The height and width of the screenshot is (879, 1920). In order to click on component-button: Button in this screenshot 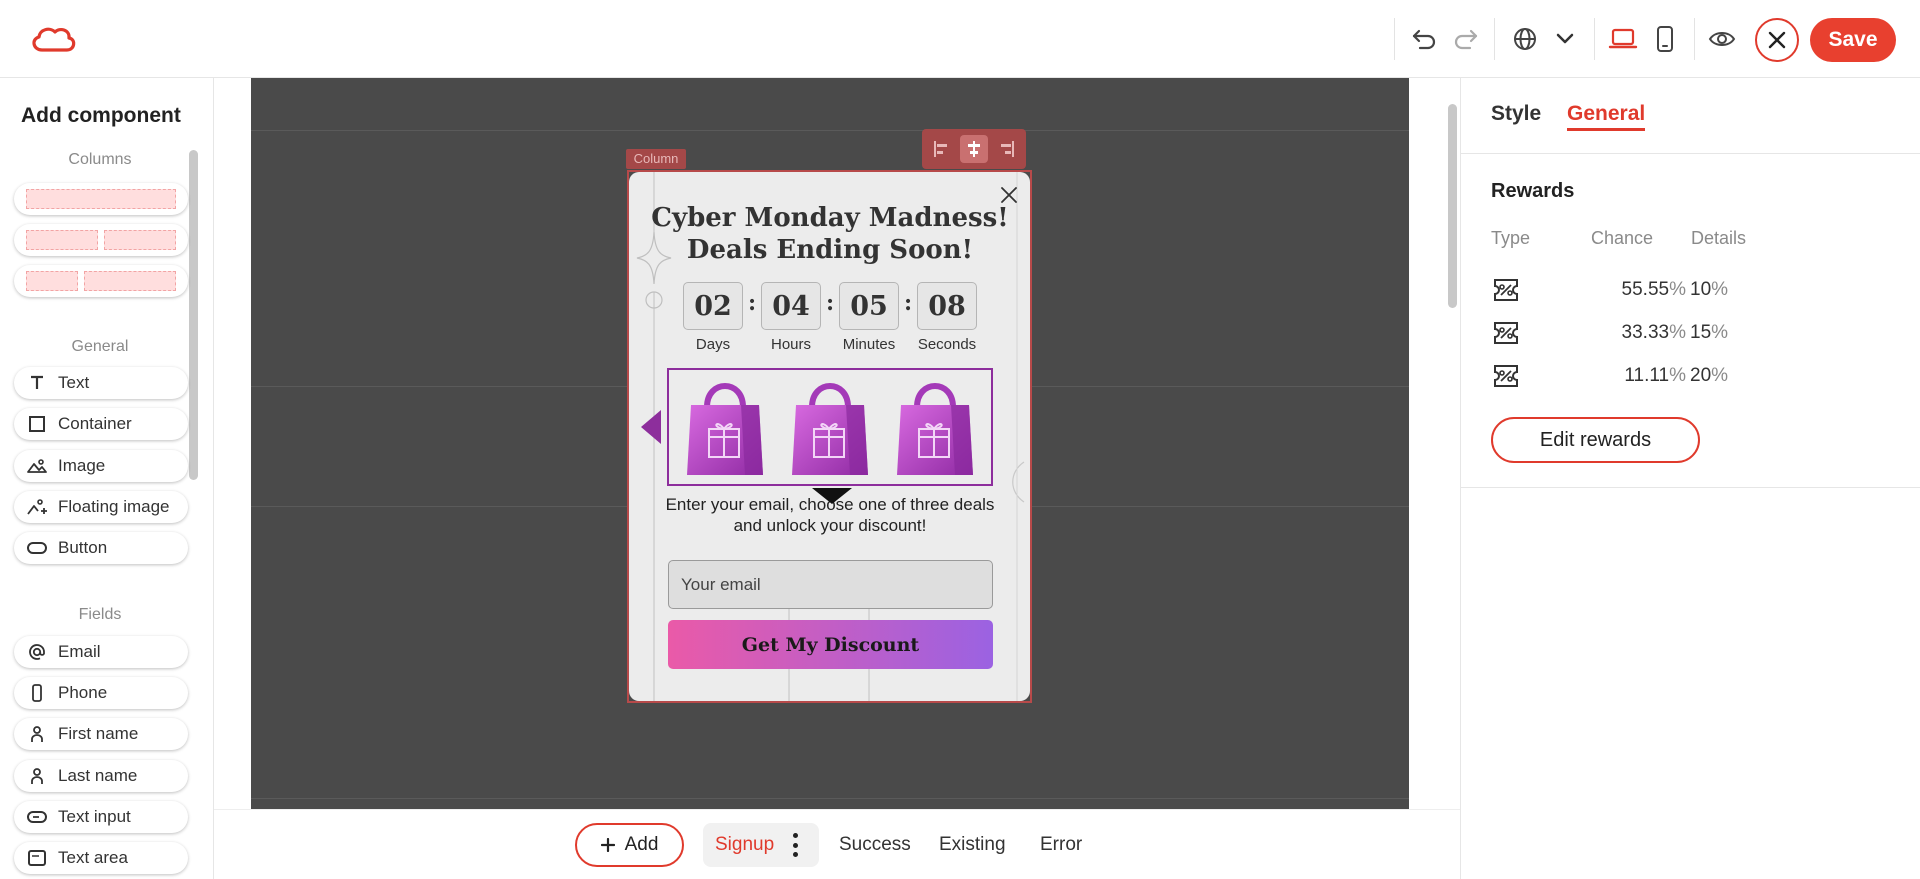, I will do `click(101, 548)`.